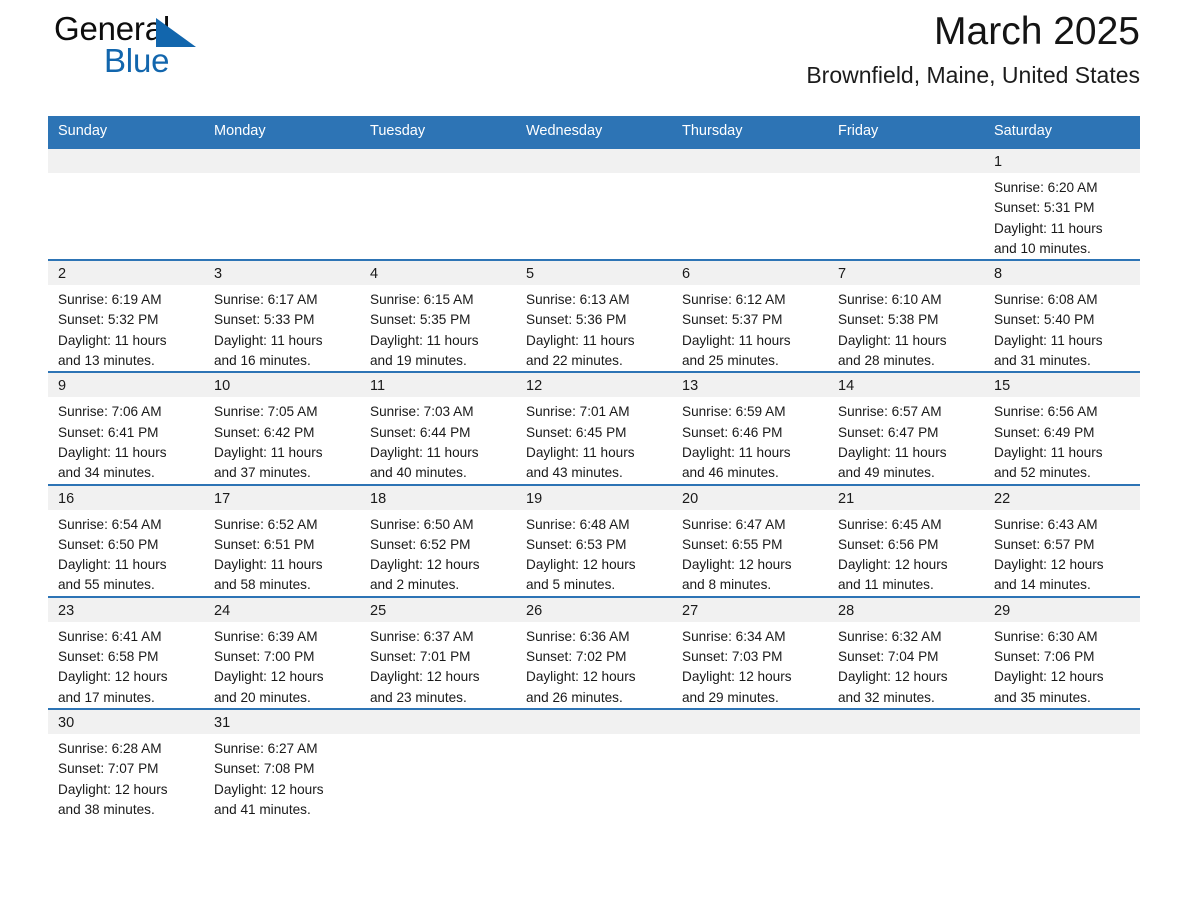  Describe the element at coordinates (1042, 361) in the screenshot. I see `daylight-text-line2: and 31 minutes.` at that location.